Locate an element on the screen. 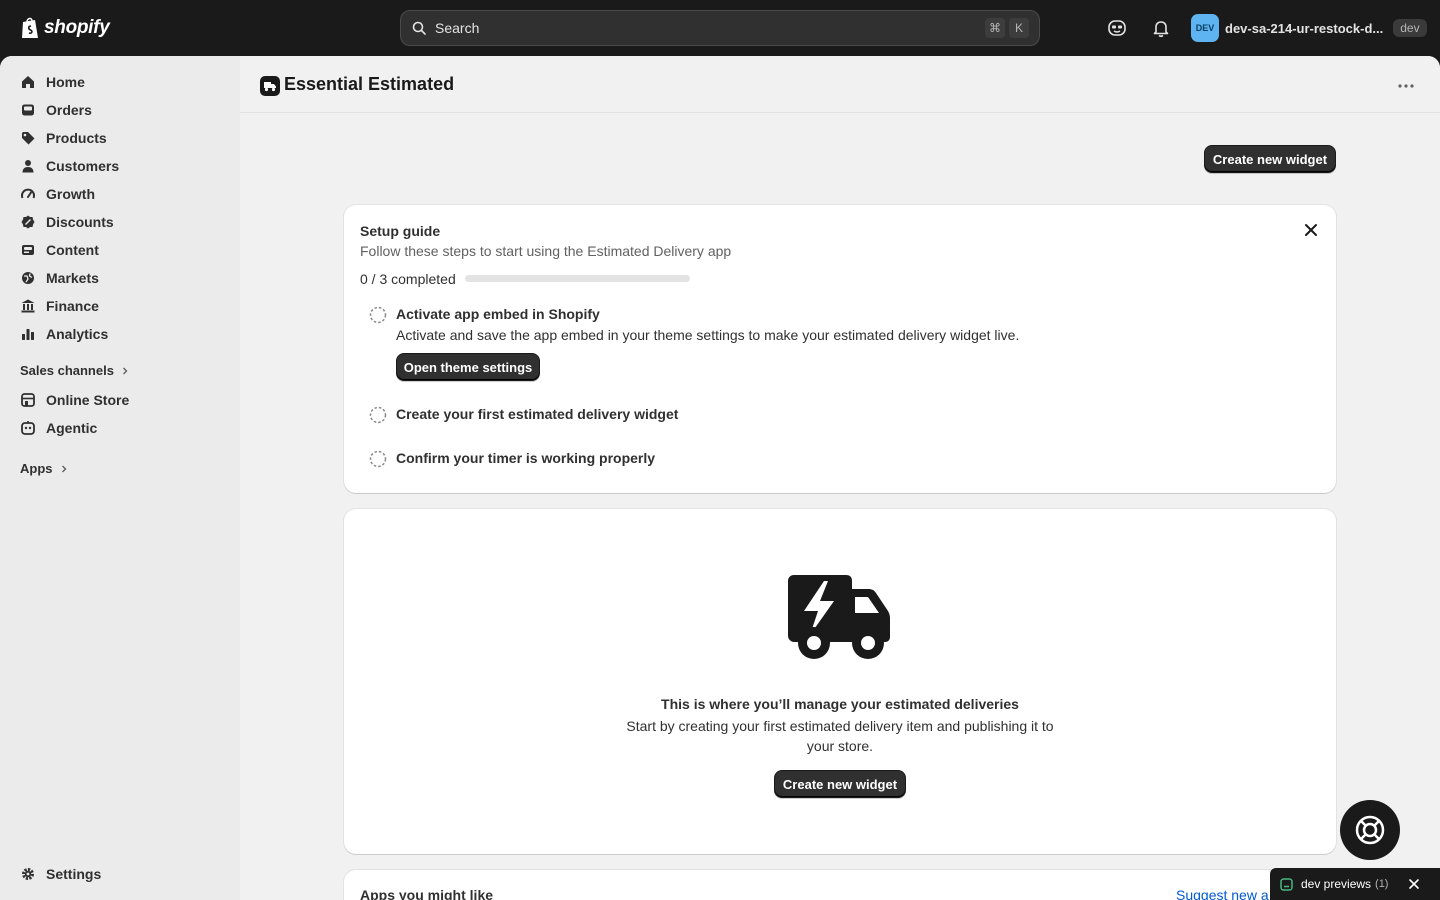 The width and height of the screenshot is (1440, 900). sales-channels-heading: Sales channels is located at coordinates (75, 370).